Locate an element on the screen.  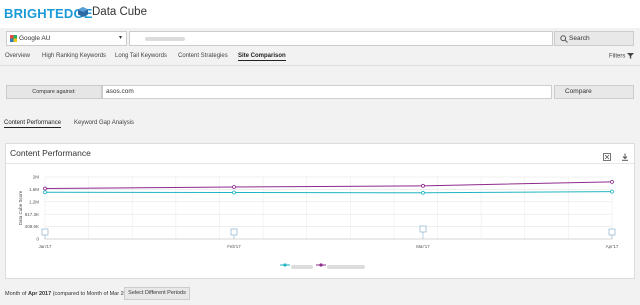
filters-button: Filters is located at coordinates (621, 56).